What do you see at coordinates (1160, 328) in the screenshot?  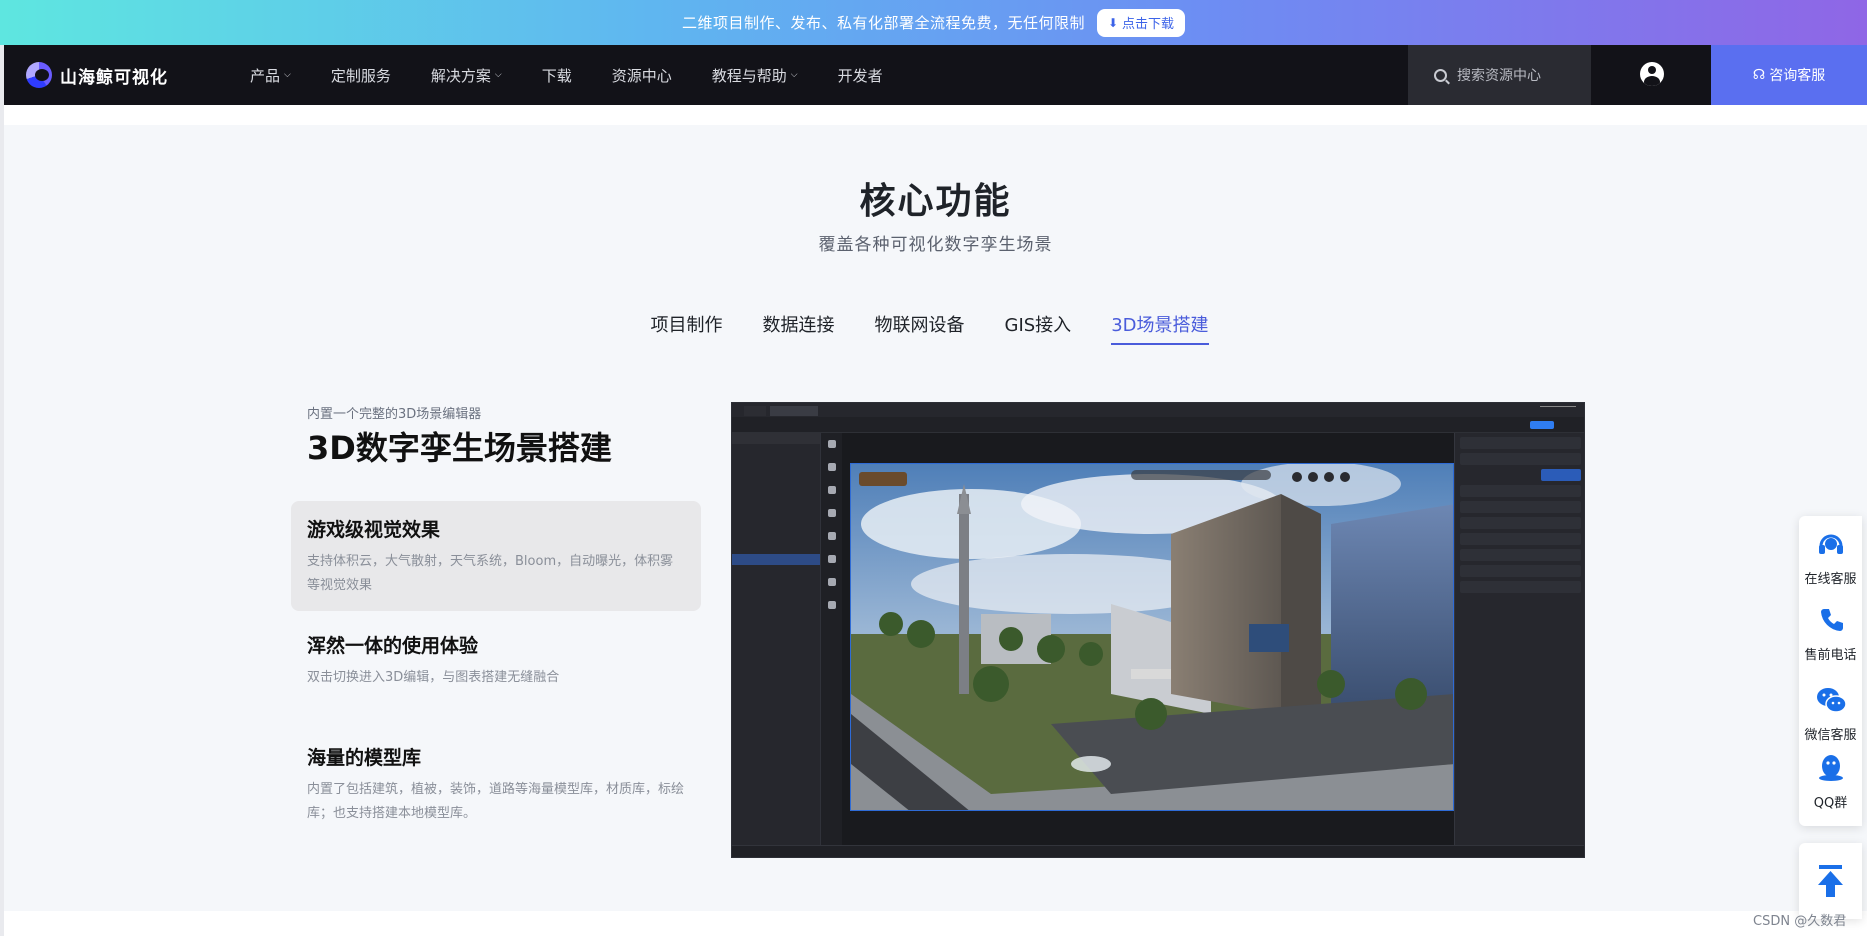 I see `tab-3d-scene: 3D场景搭建` at bounding box center [1160, 328].